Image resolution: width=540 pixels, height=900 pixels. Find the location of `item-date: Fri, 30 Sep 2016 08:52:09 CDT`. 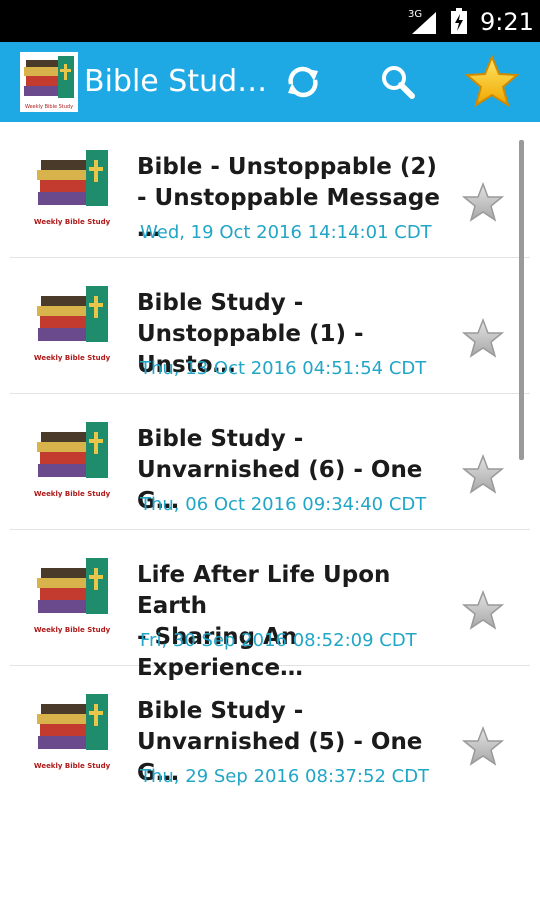

item-date: Fri, 30 Sep 2016 08:52:09 CDT is located at coordinates (278, 640).